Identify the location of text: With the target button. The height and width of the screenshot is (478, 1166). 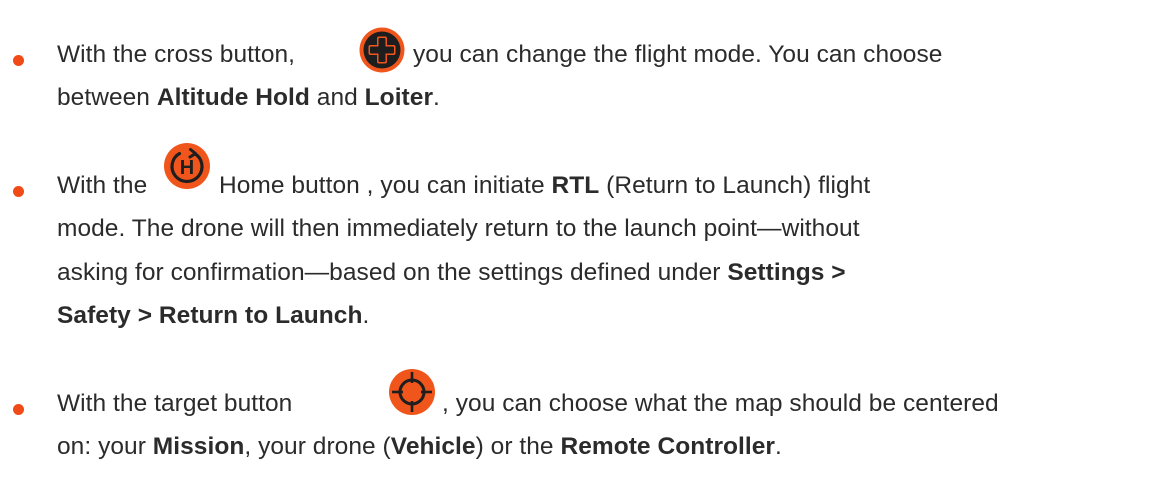
(175, 403).